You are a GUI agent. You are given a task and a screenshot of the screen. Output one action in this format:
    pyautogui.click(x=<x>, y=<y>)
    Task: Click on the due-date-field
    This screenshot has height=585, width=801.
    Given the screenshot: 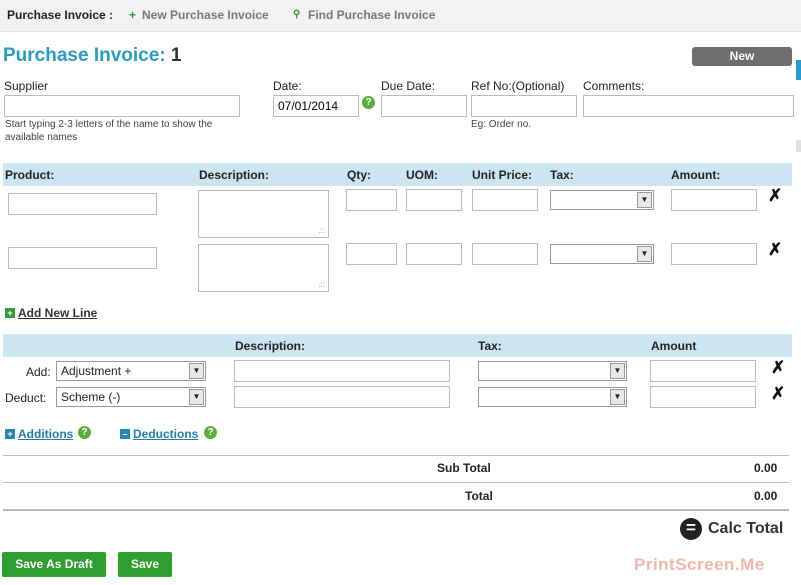 What is the action you would take?
    pyautogui.click(x=424, y=106)
    